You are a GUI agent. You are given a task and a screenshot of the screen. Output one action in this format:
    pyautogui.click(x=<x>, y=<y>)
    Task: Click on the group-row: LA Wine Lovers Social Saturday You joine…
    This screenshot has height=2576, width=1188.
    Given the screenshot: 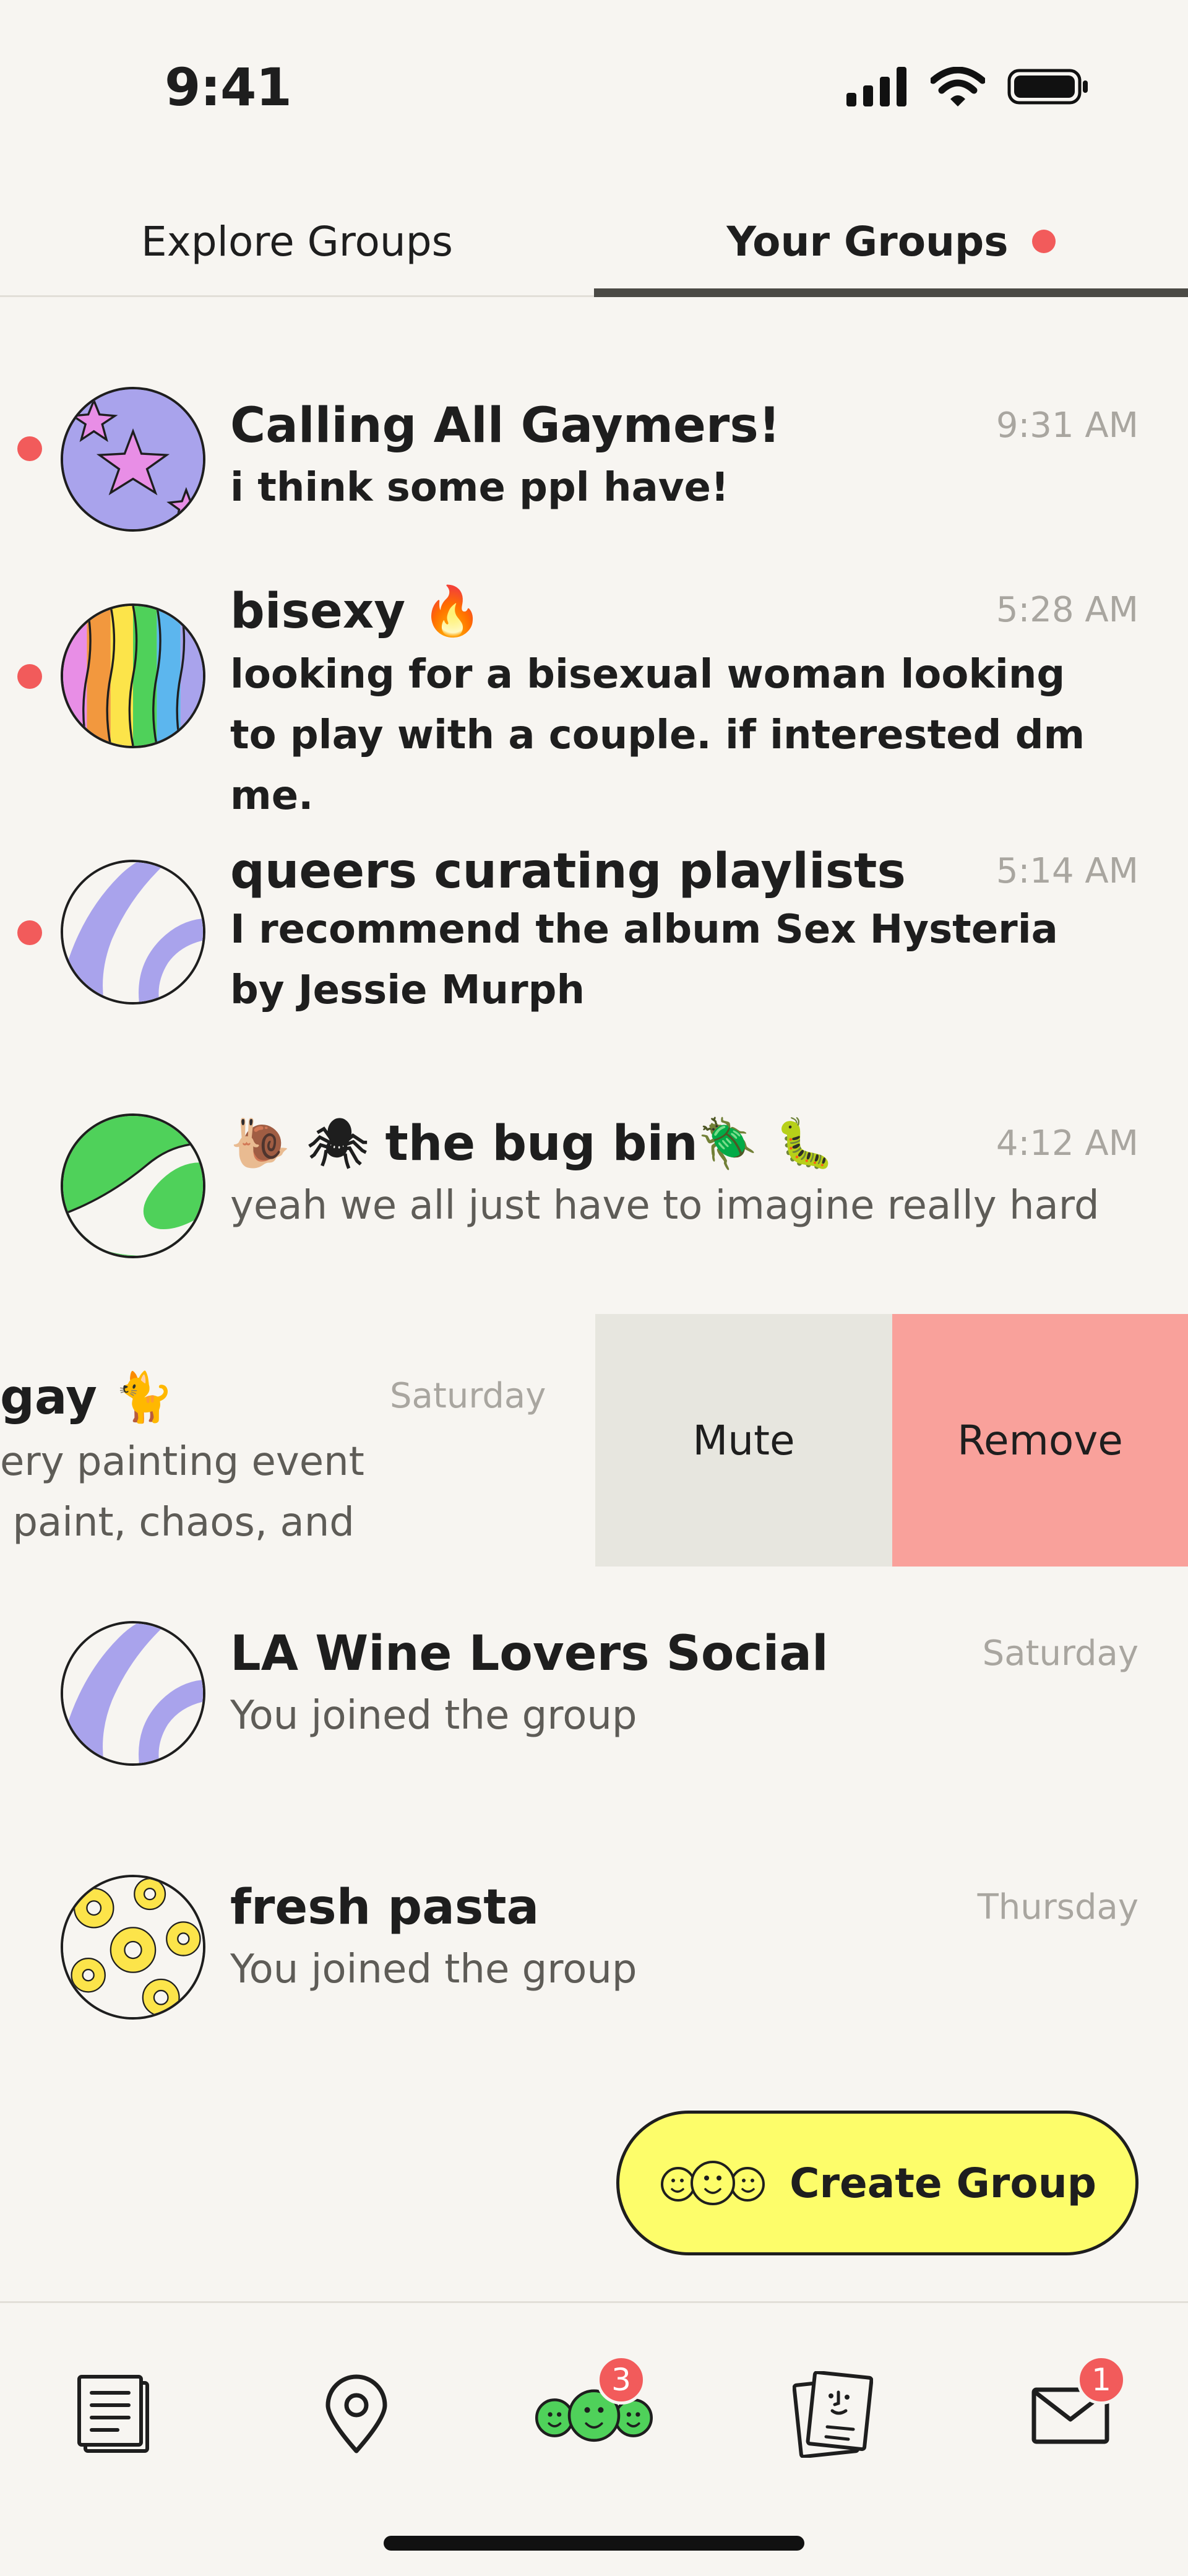 What is the action you would take?
    pyautogui.click(x=594, y=1693)
    